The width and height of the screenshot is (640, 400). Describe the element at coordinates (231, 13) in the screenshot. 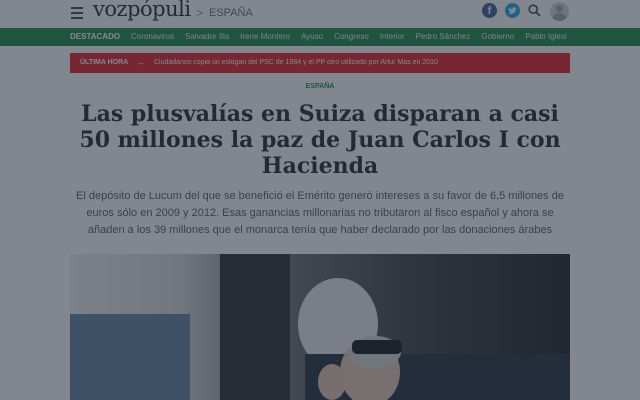

I see `breadcrumb-section: ESPAÑA` at that location.